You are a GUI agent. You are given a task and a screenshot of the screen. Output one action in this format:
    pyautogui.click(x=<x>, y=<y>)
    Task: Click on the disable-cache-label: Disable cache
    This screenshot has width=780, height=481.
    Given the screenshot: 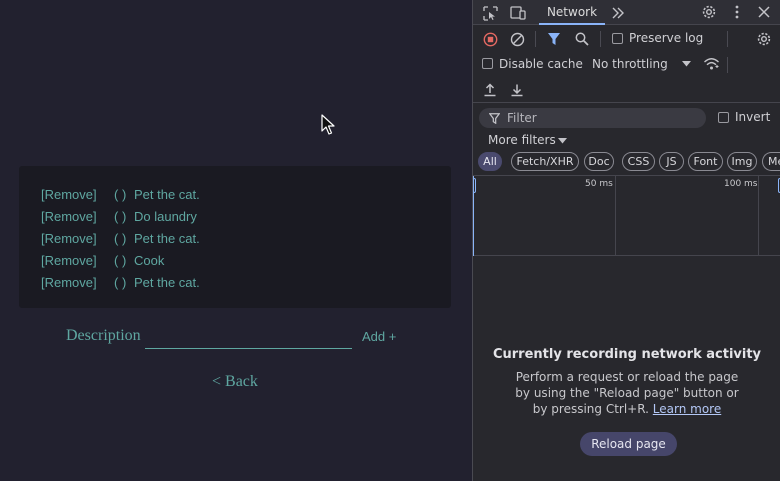 What is the action you would take?
    pyautogui.click(x=541, y=64)
    